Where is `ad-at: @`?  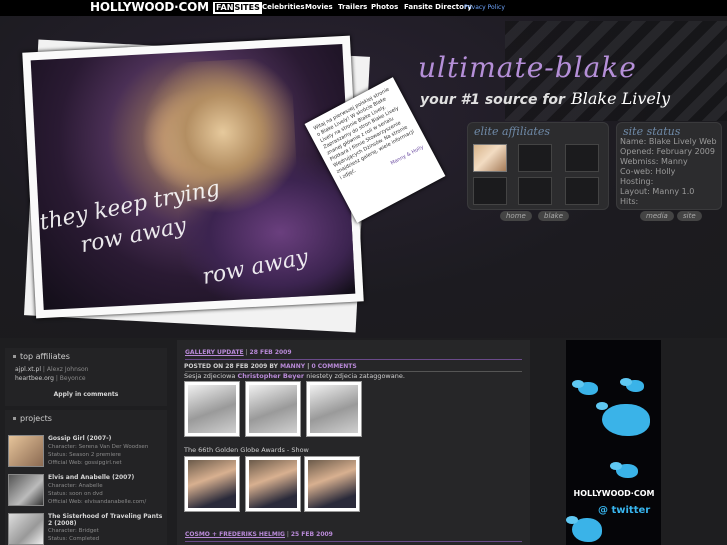
ad-at: @ is located at coordinates (603, 510).